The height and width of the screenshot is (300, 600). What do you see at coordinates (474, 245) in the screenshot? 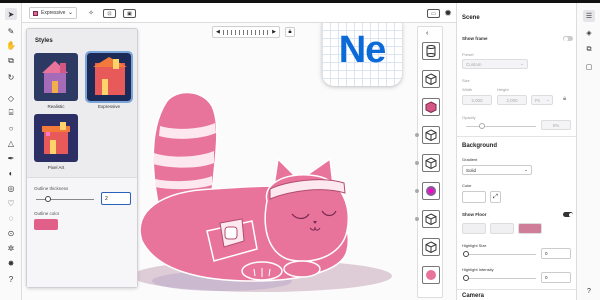
I see `highlight-size-label: Highlight Size` at bounding box center [474, 245].